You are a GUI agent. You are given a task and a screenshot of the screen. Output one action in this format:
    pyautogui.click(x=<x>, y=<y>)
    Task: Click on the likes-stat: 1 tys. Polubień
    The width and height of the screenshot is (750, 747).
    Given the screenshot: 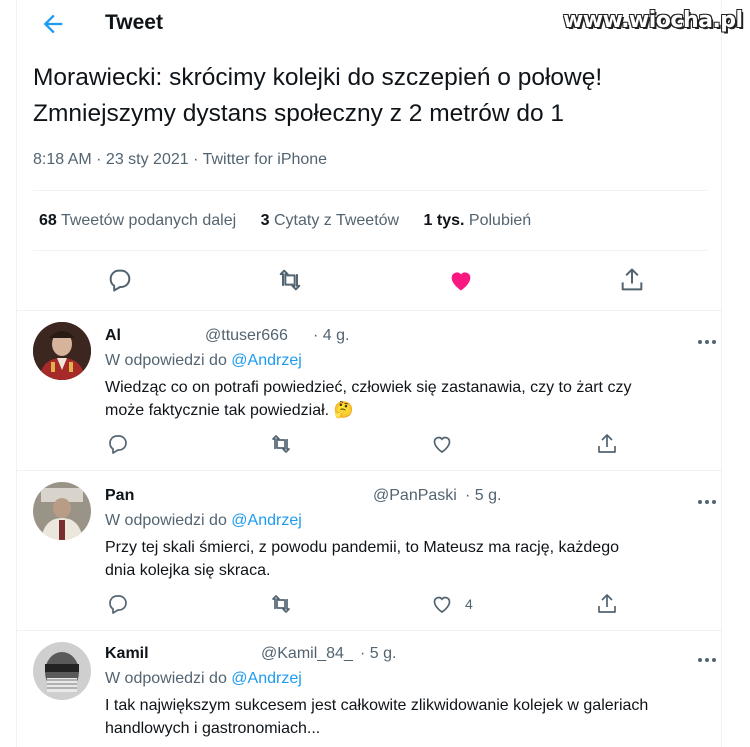 What is the action you would take?
    pyautogui.click(x=478, y=220)
    